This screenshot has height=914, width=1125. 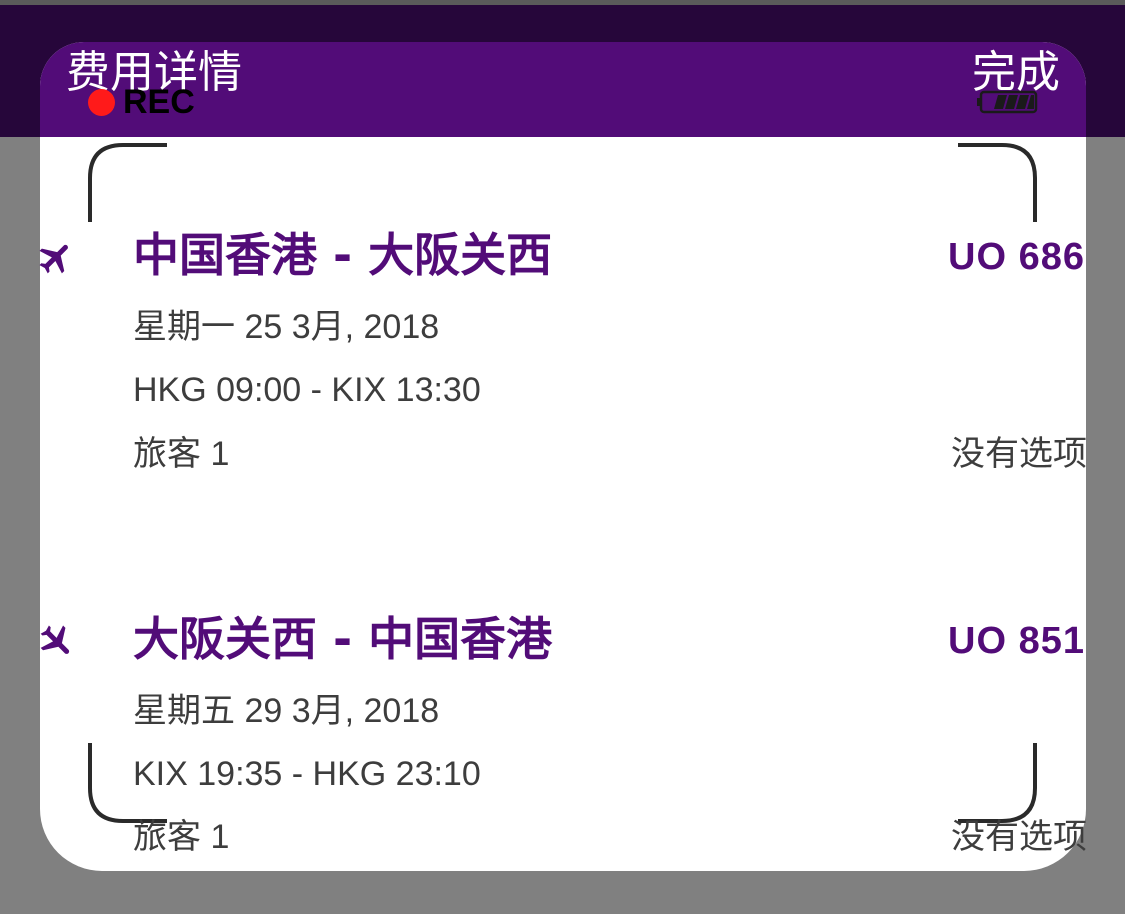 I want to click on flight-number: UO 851, so click(x=1016, y=641).